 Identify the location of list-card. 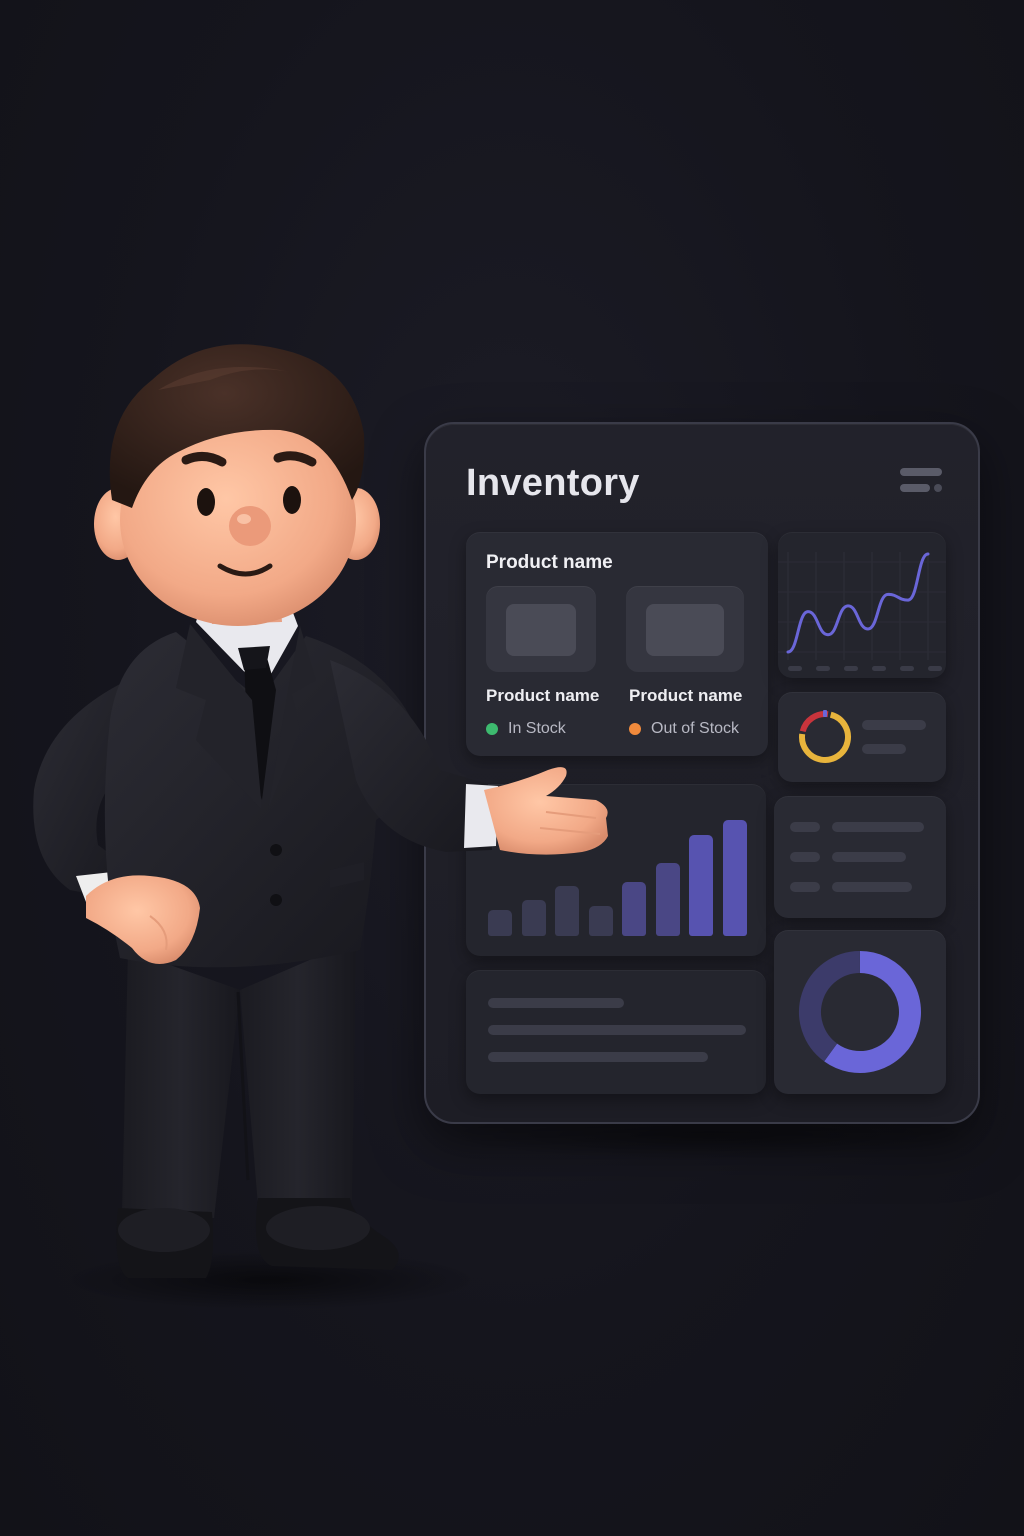
(860, 857).